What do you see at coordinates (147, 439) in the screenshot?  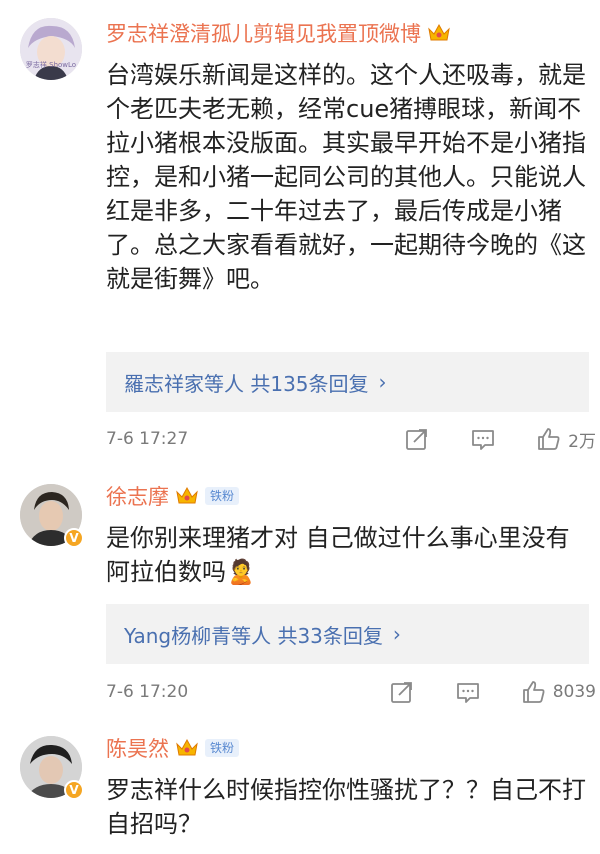 I see `timestamp: 7-6 17:27` at bounding box center [147, 439].